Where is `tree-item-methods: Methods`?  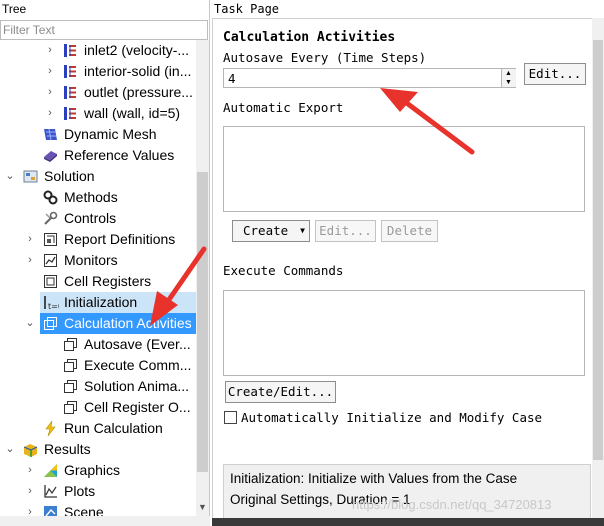 tree-item-methods: Methods is located at coordinates (98, 197).